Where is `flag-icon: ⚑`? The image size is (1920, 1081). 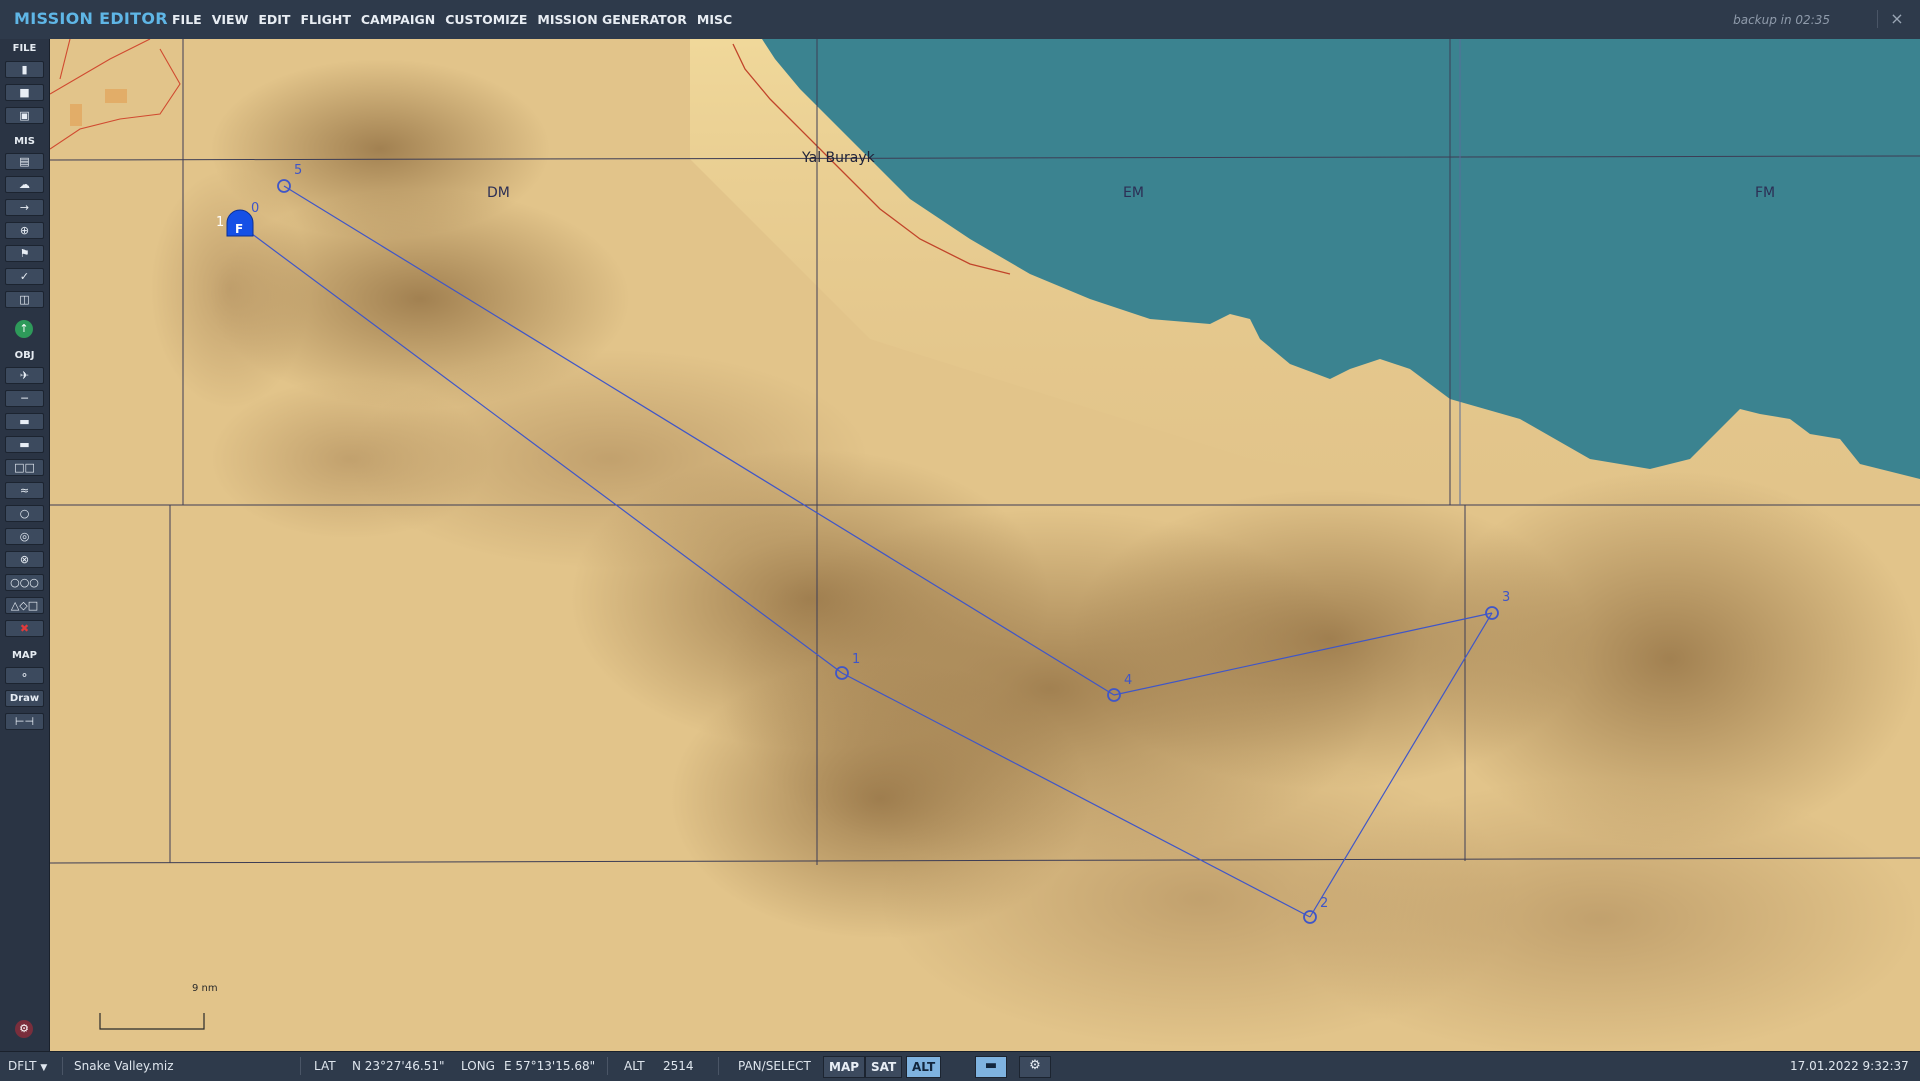 flag-icon: ⚑ is located at coordinates (24, 253).